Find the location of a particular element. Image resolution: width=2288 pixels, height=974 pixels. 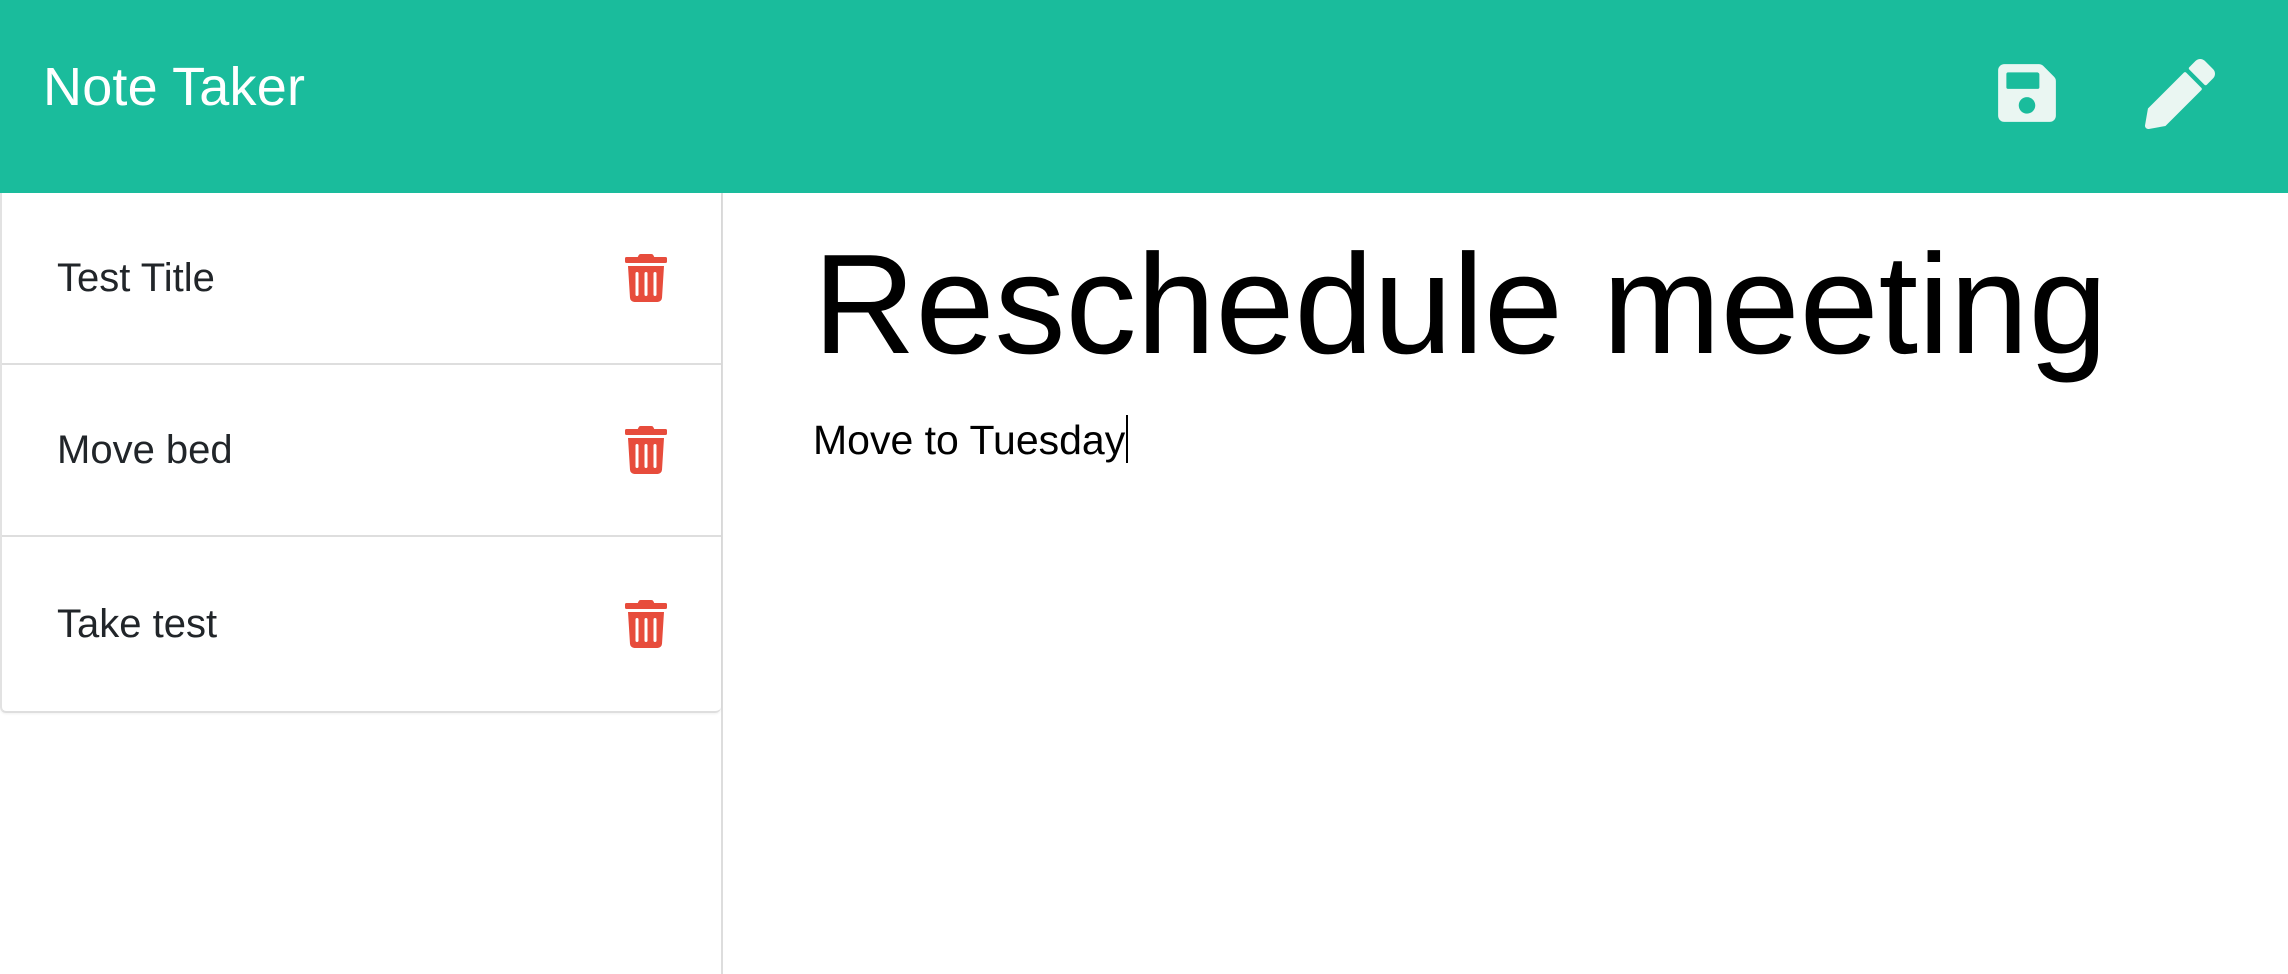

note-title: Move bed is located at coordinates (145, 450).